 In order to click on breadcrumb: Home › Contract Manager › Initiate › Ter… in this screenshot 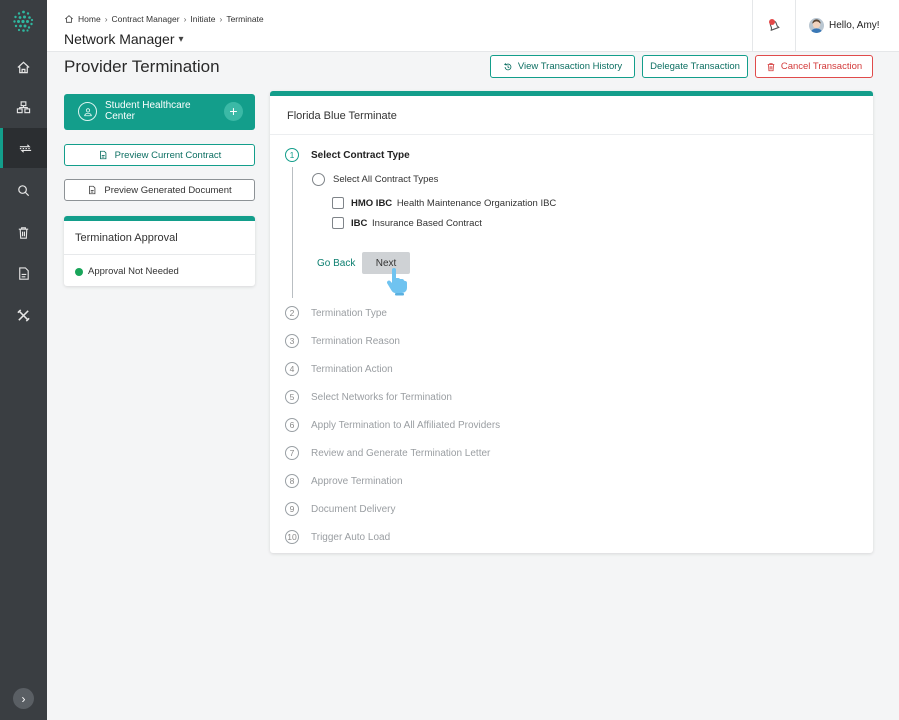, I will do `click(164, 19)`.